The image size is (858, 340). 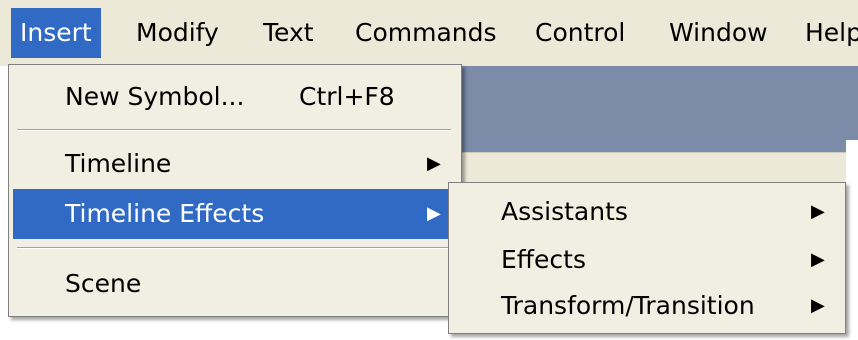 I want to click on submenu-item-assistants: Assistants ▶, so click(x=646, y=212).